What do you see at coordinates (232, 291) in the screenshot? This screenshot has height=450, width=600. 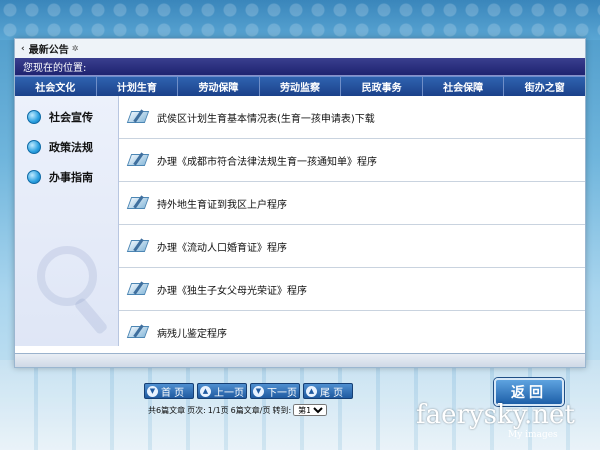 I see `list-item-title: 办理《独生子女父母光荣证》程序` at bounding box center [232, 291].